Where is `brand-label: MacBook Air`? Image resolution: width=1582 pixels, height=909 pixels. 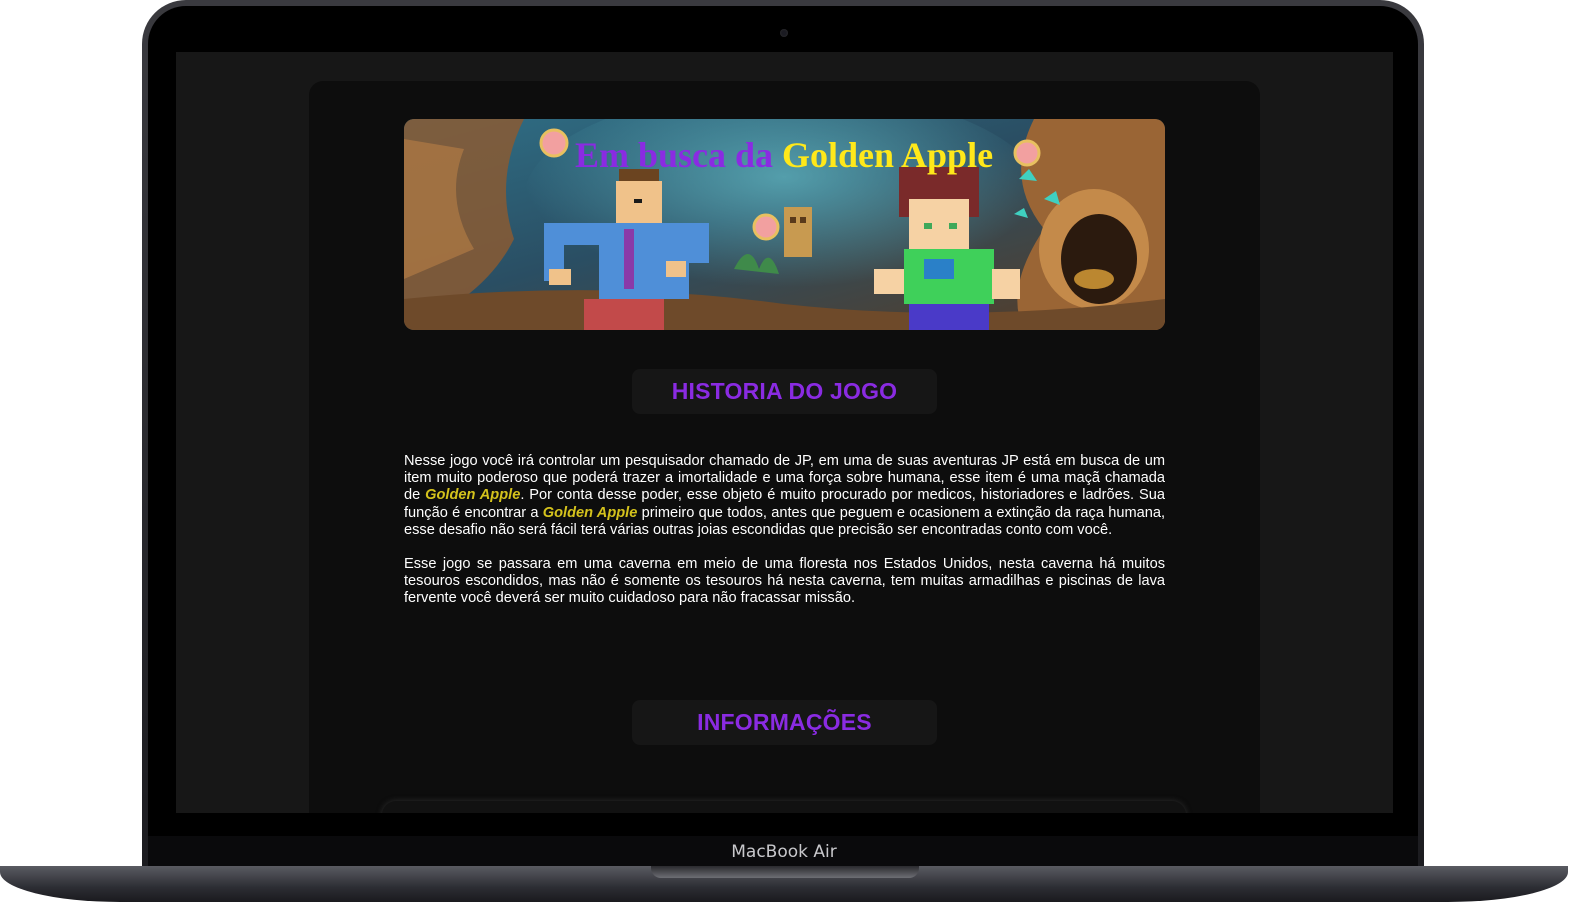 brand-label: MacBook Air is located at coordinates (784, 852).